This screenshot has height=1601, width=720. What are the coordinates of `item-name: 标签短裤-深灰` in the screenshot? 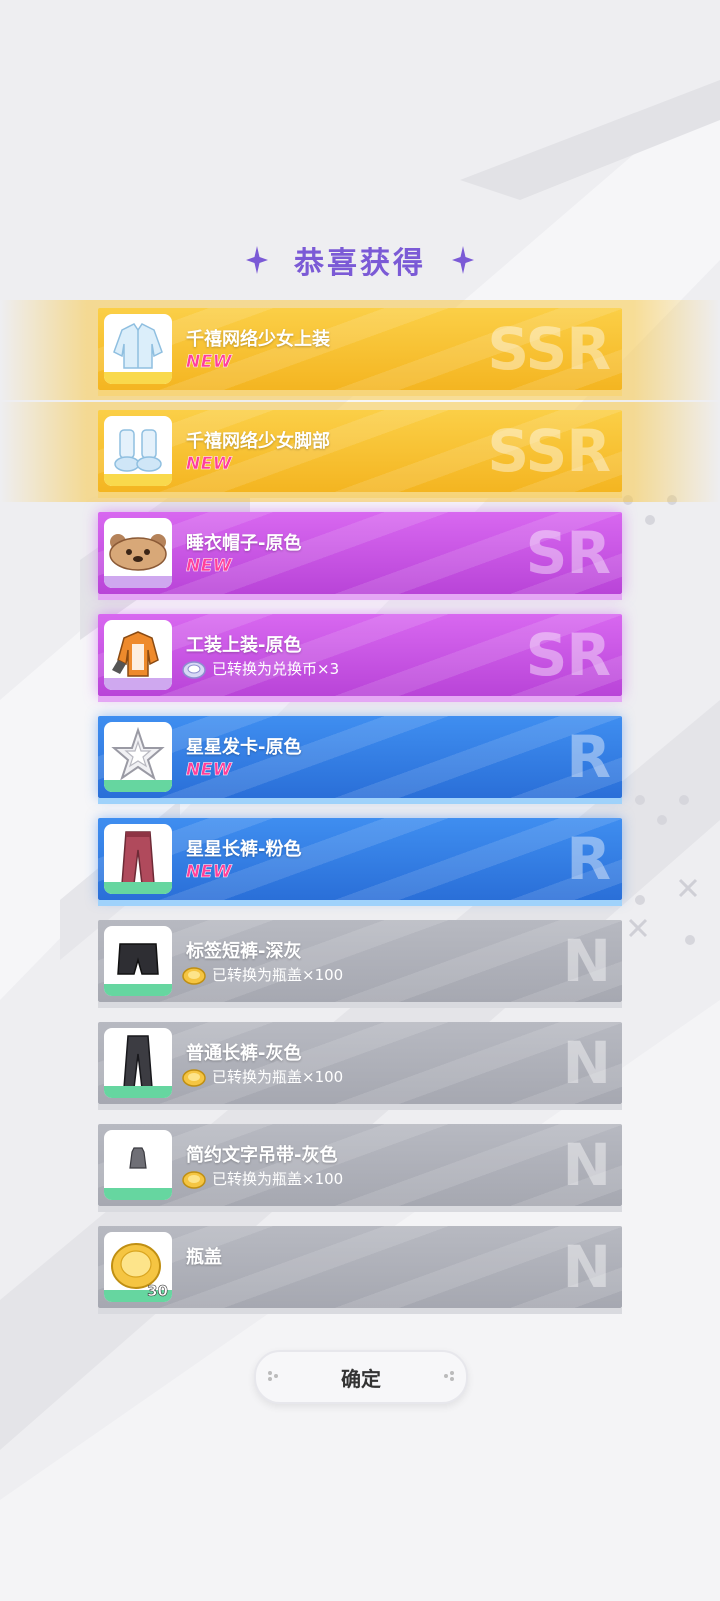 It's located at (244, 951).